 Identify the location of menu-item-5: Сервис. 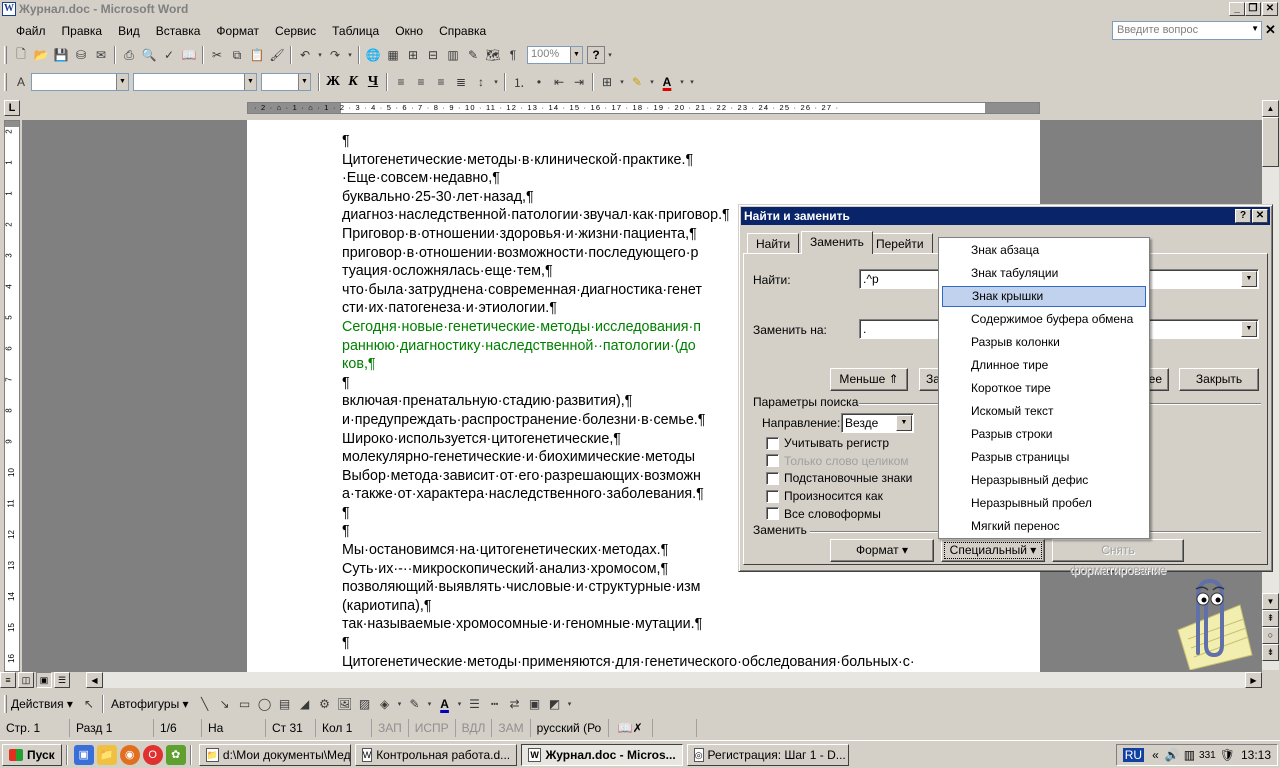
(295, 31).